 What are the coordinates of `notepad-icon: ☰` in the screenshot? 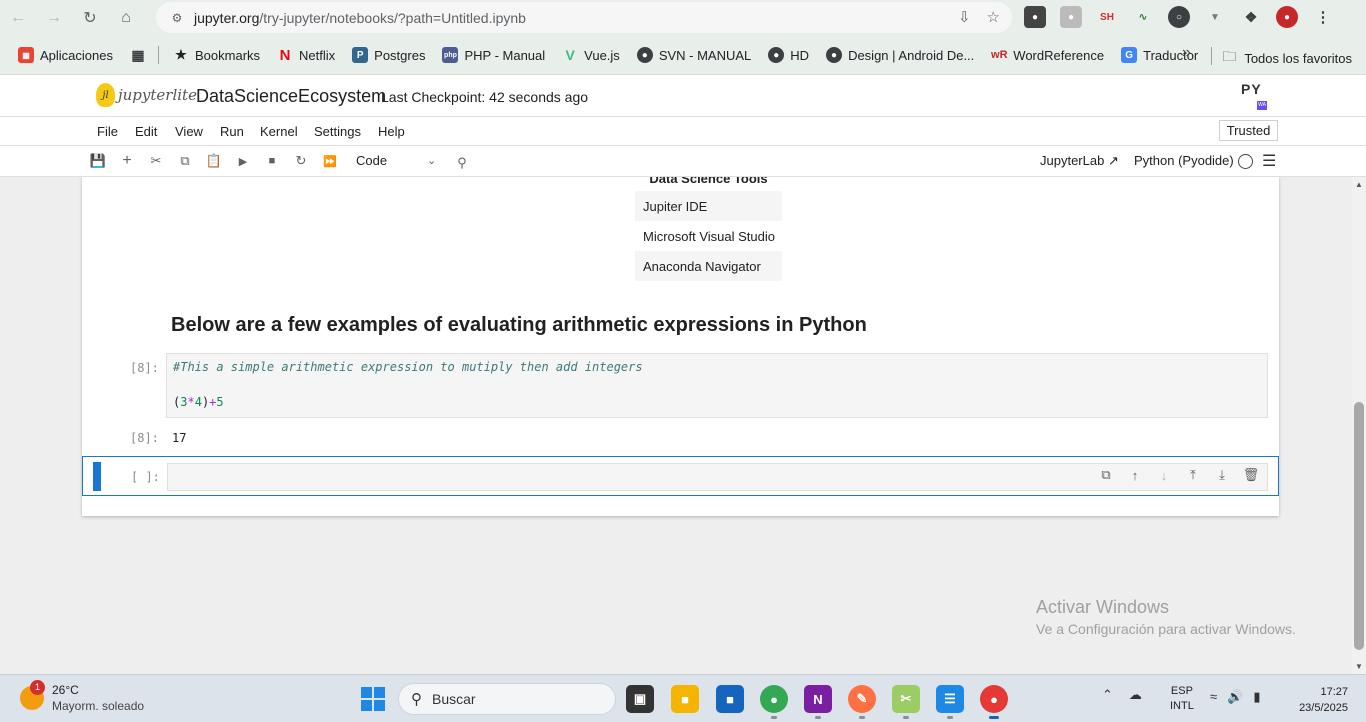 It's located at (950, 699).